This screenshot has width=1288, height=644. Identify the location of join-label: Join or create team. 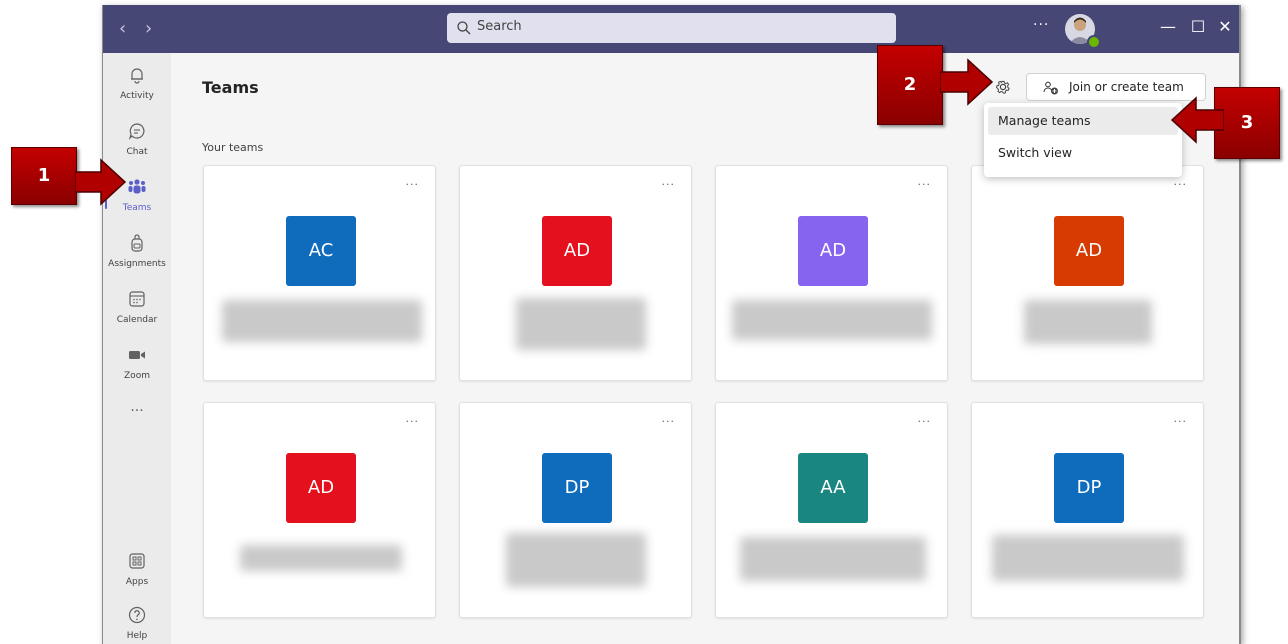
(1126, 87).